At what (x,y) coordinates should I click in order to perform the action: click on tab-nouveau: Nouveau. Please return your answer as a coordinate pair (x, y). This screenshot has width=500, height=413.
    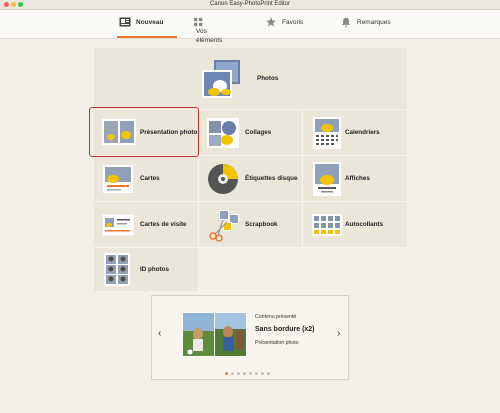
    Looking at the image, I should click on (147, 24).